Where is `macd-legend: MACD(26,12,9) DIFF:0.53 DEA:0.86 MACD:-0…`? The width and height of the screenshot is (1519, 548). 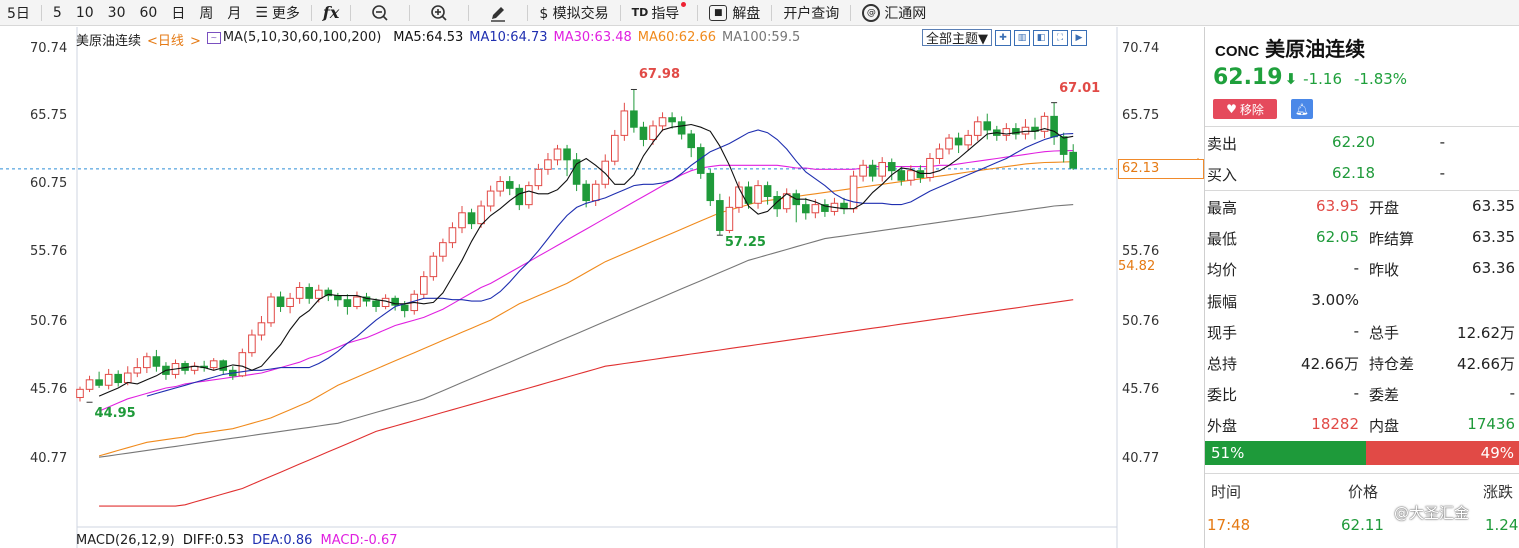
macd-legend: MACD(26,12,9) DIFF:0.53 DEA:0.86 MACD:-0… is located at coordinates (238, 540).